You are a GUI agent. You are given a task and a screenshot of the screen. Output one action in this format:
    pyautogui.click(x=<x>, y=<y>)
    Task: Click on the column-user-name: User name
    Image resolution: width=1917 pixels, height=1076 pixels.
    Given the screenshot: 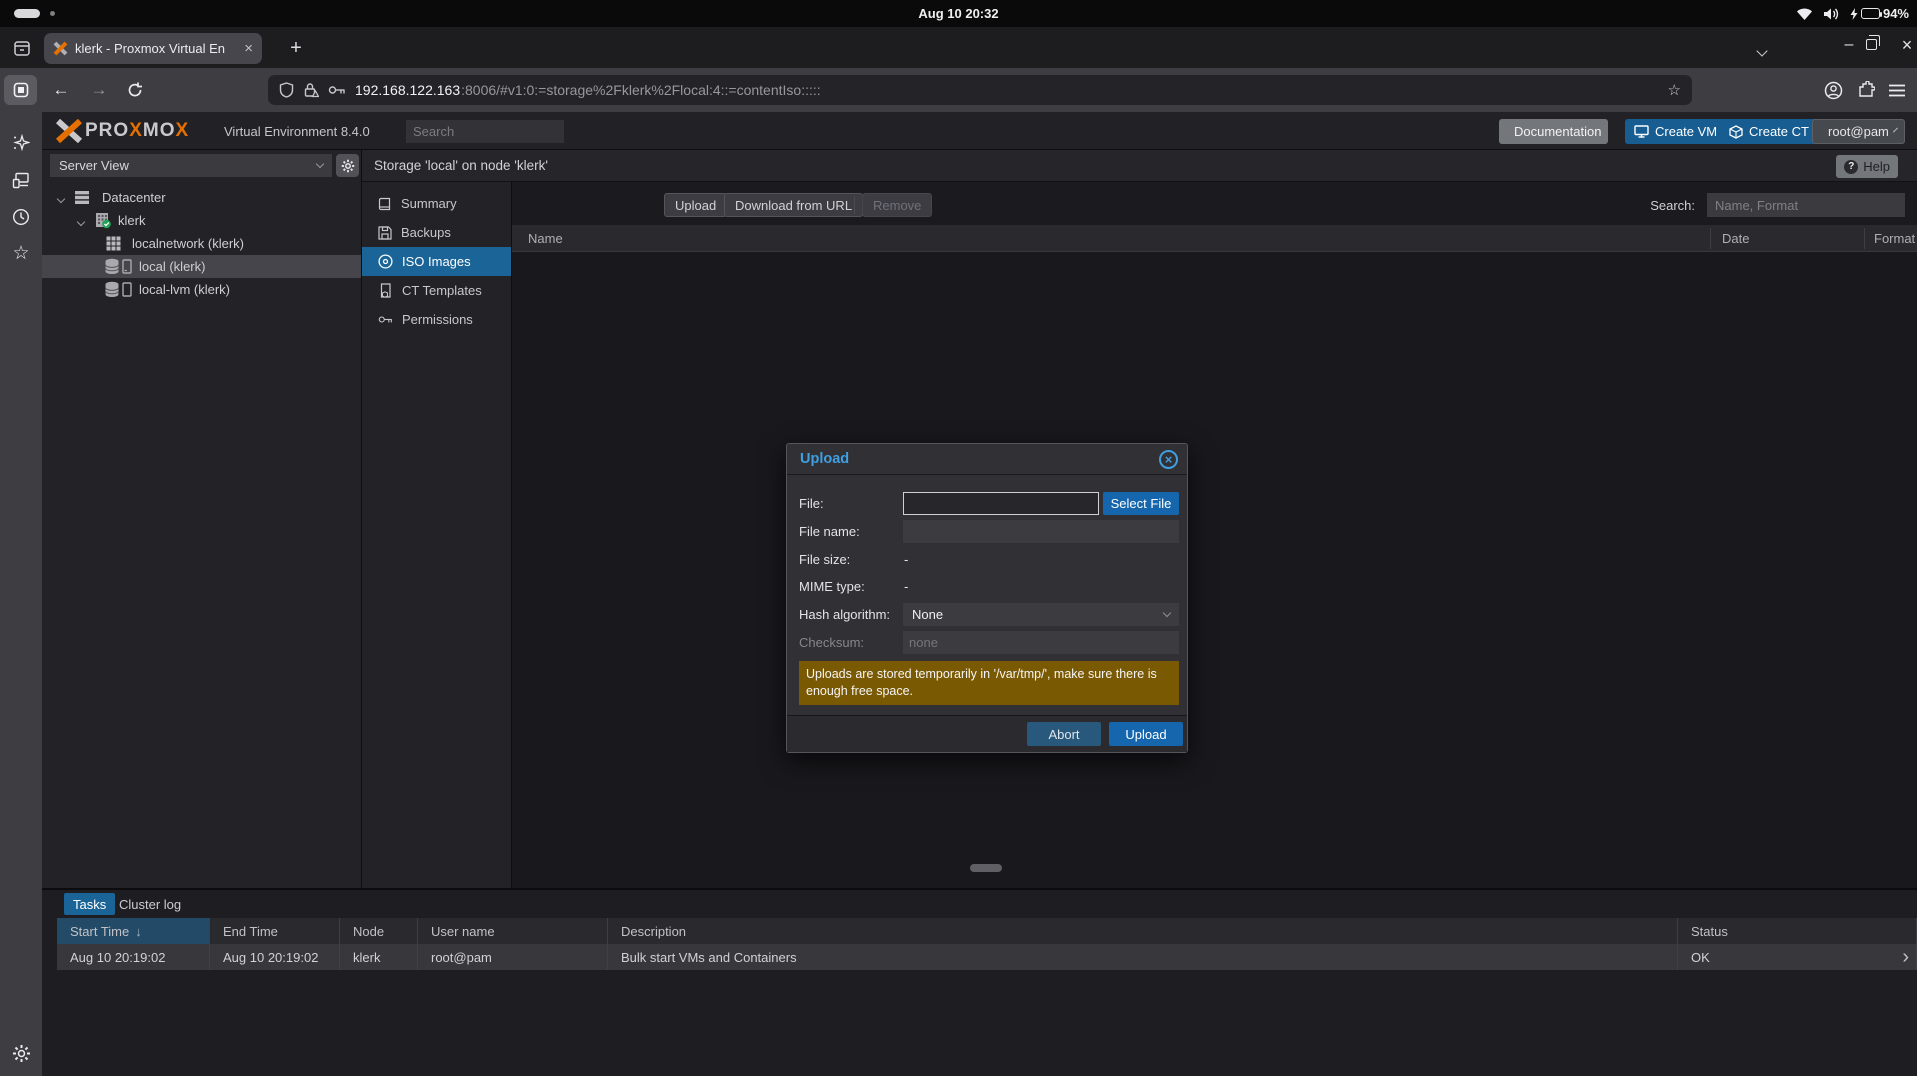 What is the action you would take?
    pyautogui.click(x=513, y=931)
    